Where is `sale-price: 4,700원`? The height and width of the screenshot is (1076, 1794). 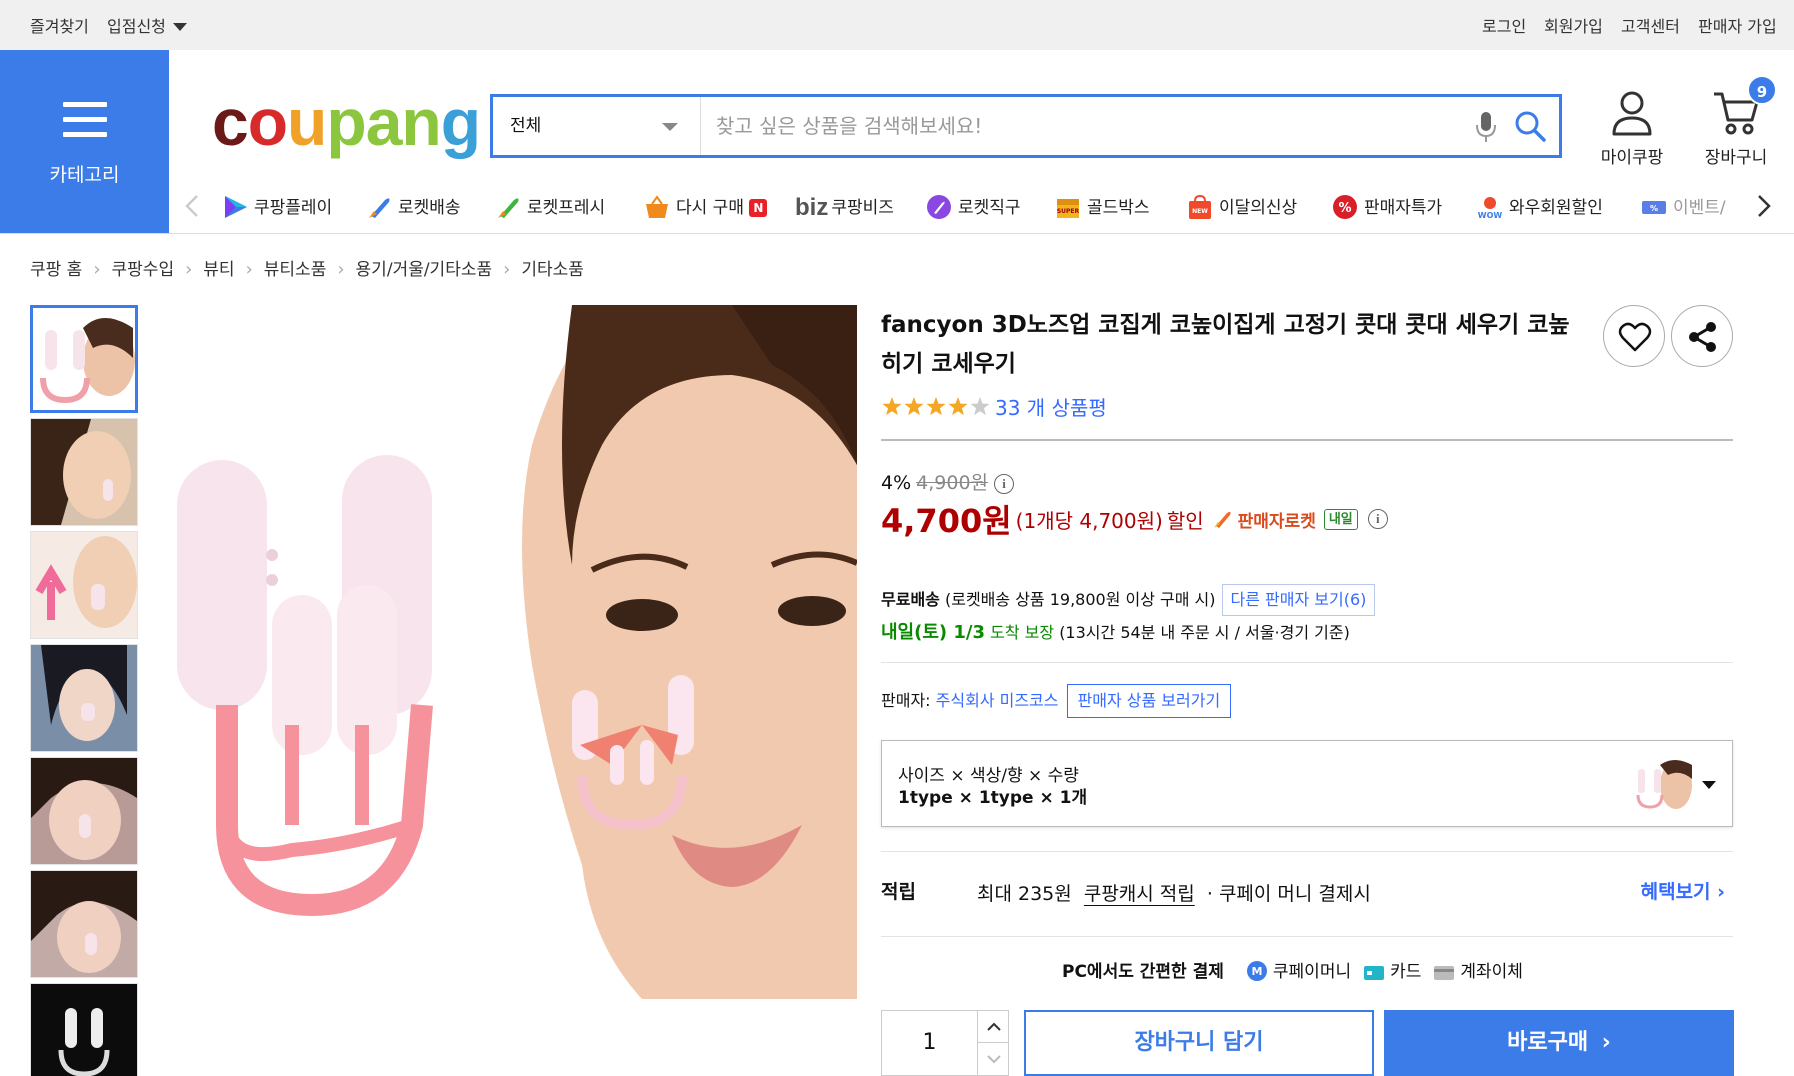
sale-price: 4,700원 is located at coordinates (946, 521).